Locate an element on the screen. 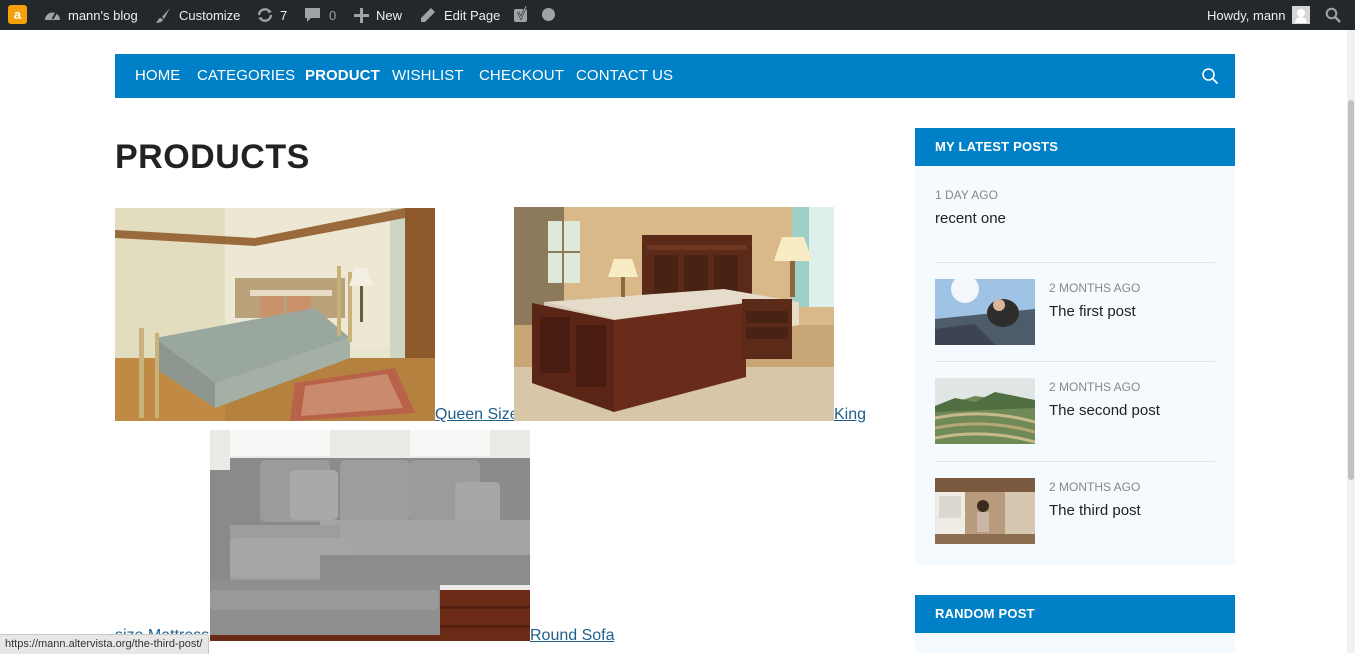 This screenshot has width=1355, height=654. scrollbar-thumb is located at coordinates (1351, 290).